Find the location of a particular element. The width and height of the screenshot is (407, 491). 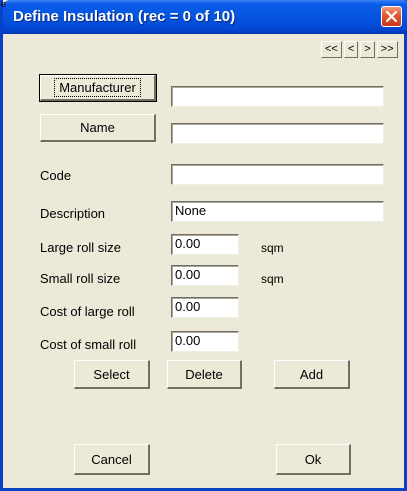

manufacturer-field is located at coordinates (277, 96).